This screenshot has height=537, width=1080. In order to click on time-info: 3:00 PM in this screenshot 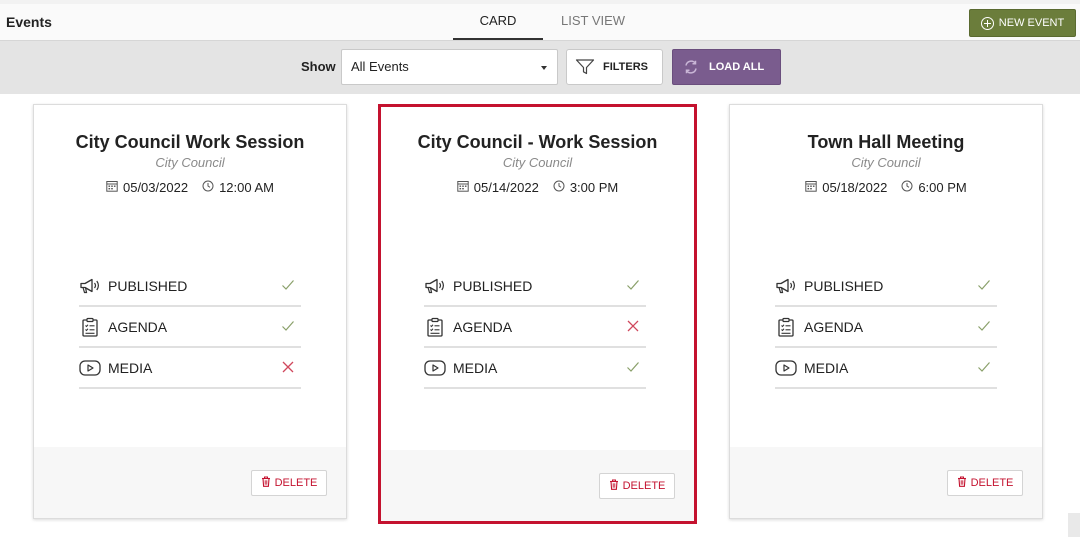, I will do `click(585, 187)`.